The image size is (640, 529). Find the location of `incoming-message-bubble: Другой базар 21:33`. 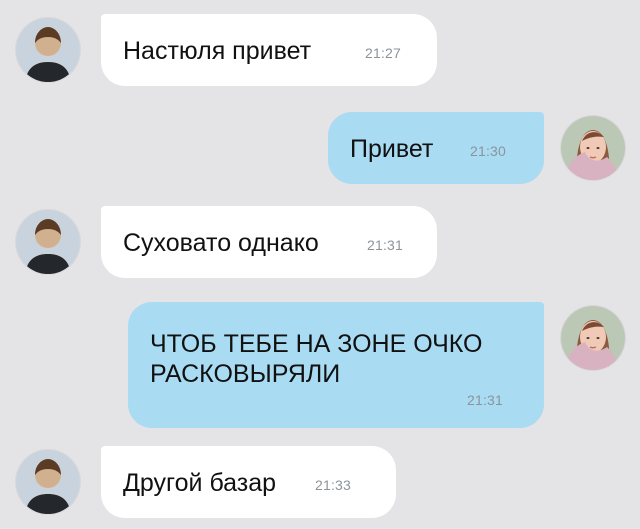

incoming-message-bubble: Другой базар 21:33 is located at coordinates (248, 482).